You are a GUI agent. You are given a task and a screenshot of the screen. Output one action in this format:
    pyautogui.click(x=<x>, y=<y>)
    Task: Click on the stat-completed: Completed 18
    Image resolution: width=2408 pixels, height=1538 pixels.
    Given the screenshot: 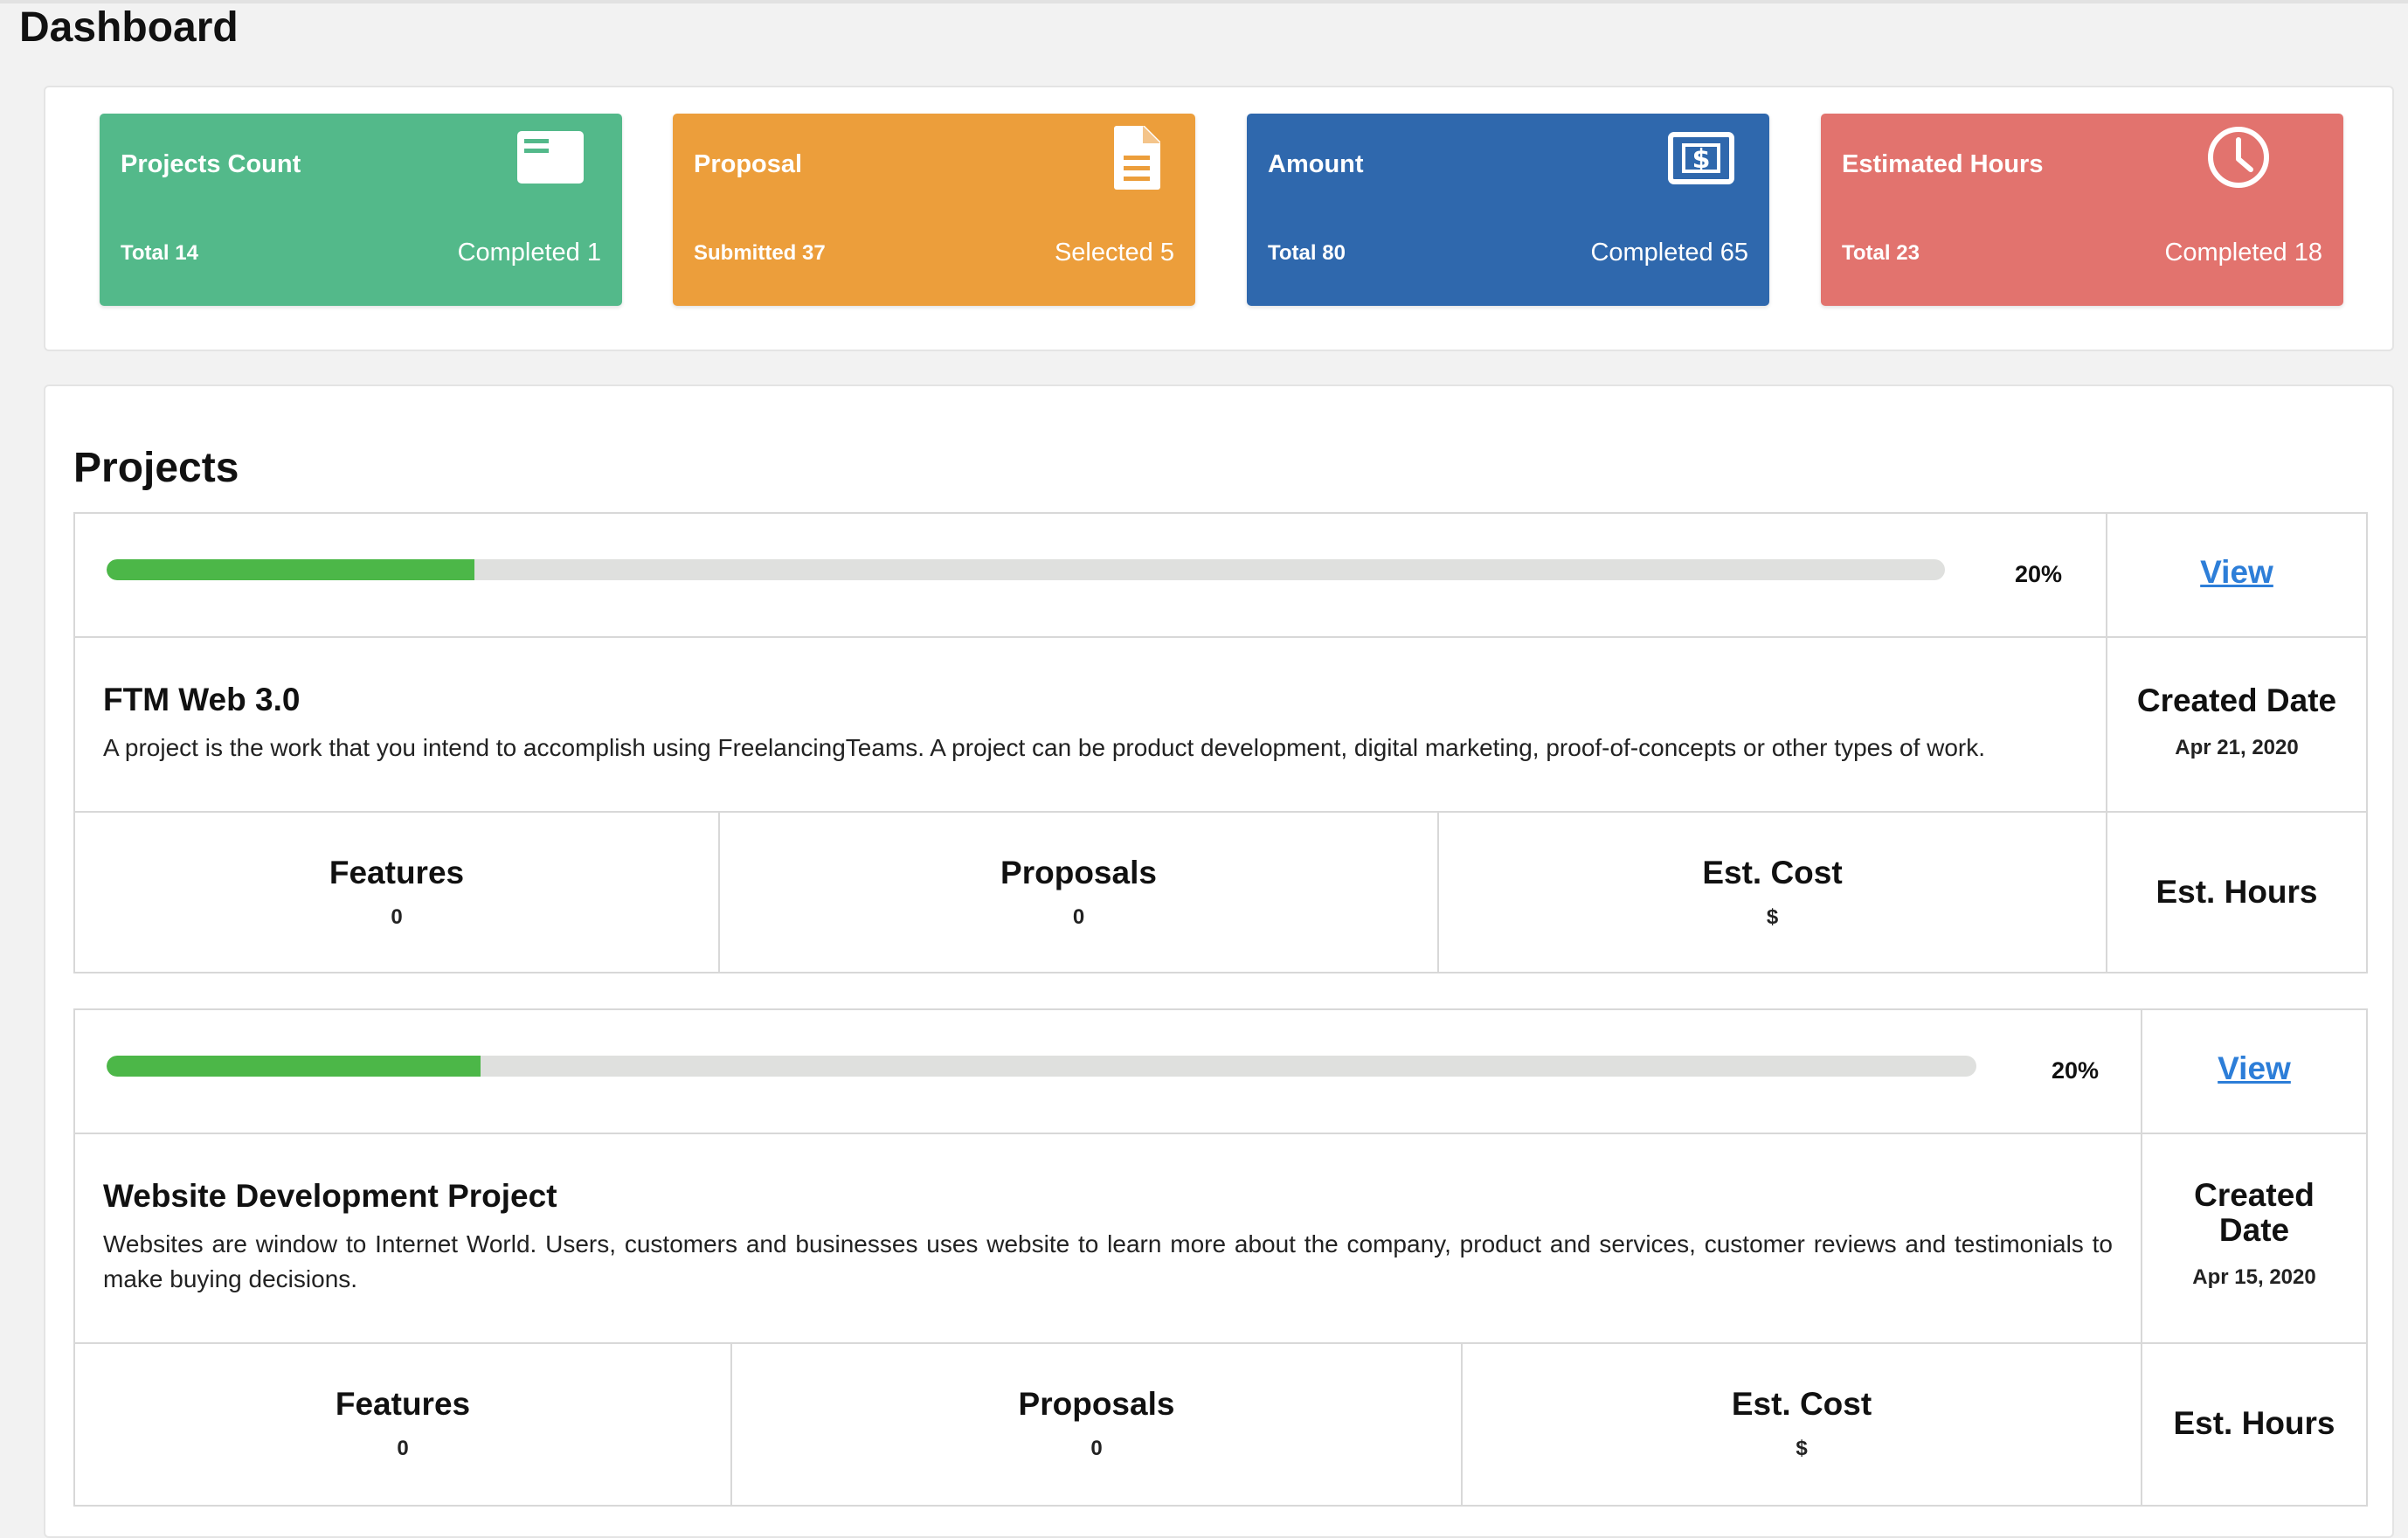 What is the action you would take?
    pyautogui.click(x=2243, y=253)
    